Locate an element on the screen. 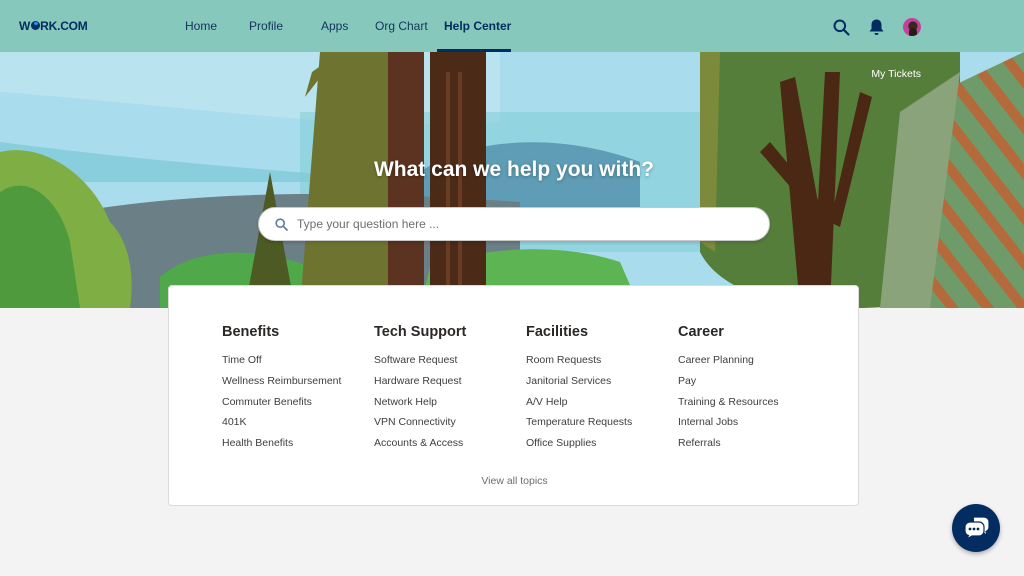  logo-o-mark is located at coordinates (35, 25).